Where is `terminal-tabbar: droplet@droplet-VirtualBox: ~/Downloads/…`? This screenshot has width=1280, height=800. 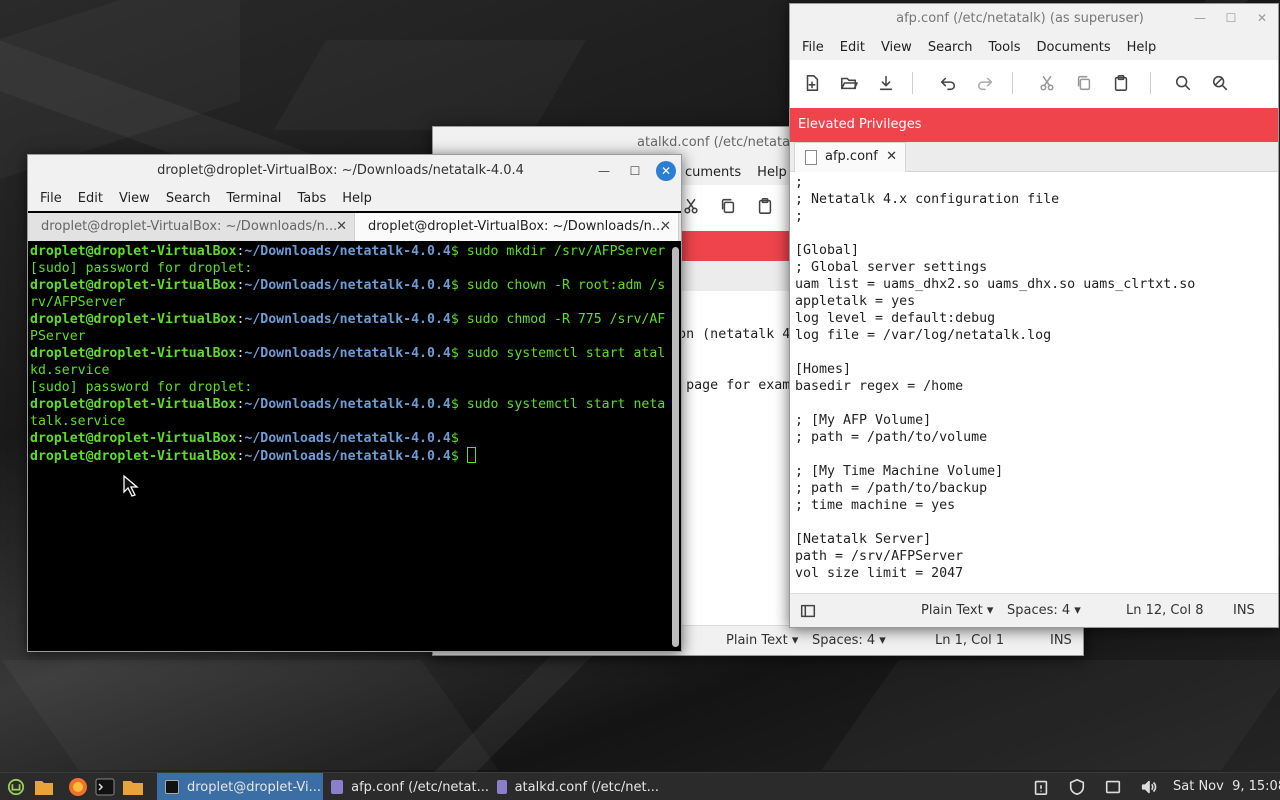 terminal-tabbar: droplet@droplet-VirtualBox: ~/Downloads/… is located at coordinates (354, 227).